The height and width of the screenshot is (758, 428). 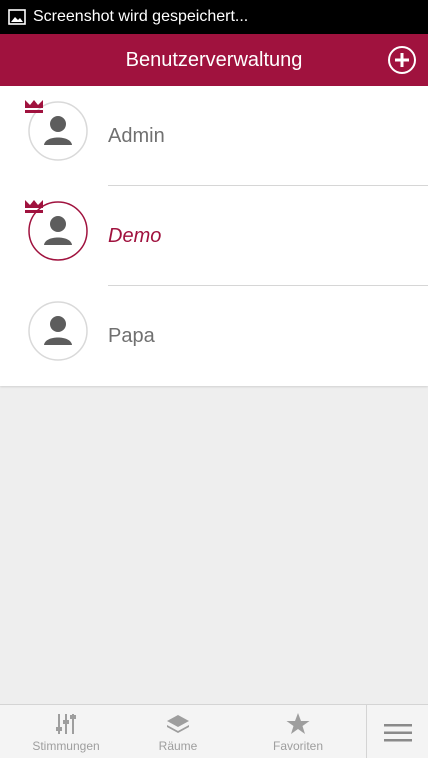 What do you see at coordinates (66, 746) in the screenshot?
I see `tab-label: Stimmungen` at bounding box center [66, 746].